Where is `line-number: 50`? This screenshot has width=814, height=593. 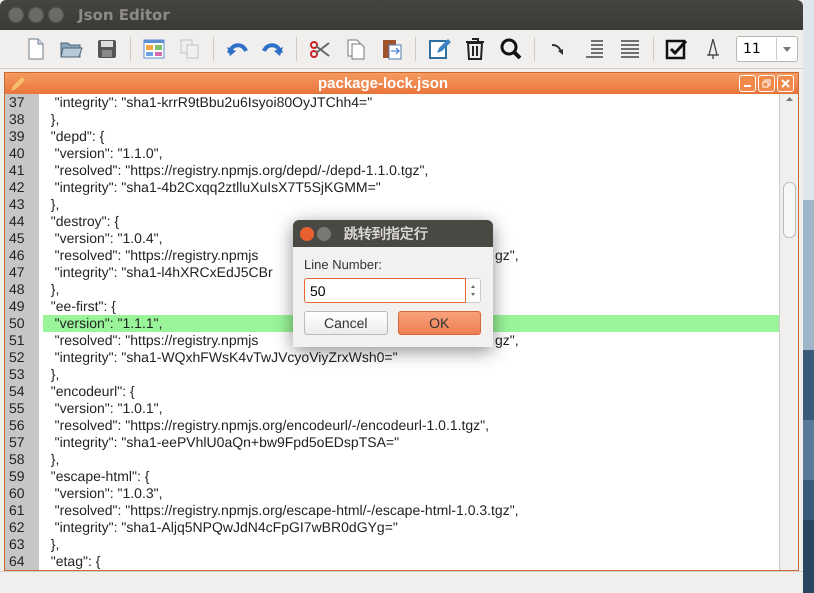 line-number: 50 is located at coordinates (22, 323).